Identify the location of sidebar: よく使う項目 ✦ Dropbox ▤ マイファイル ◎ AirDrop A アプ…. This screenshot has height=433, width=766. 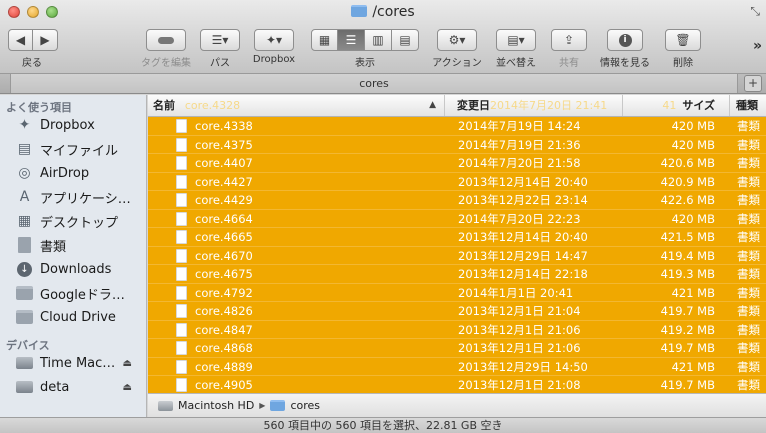
(73, 256).